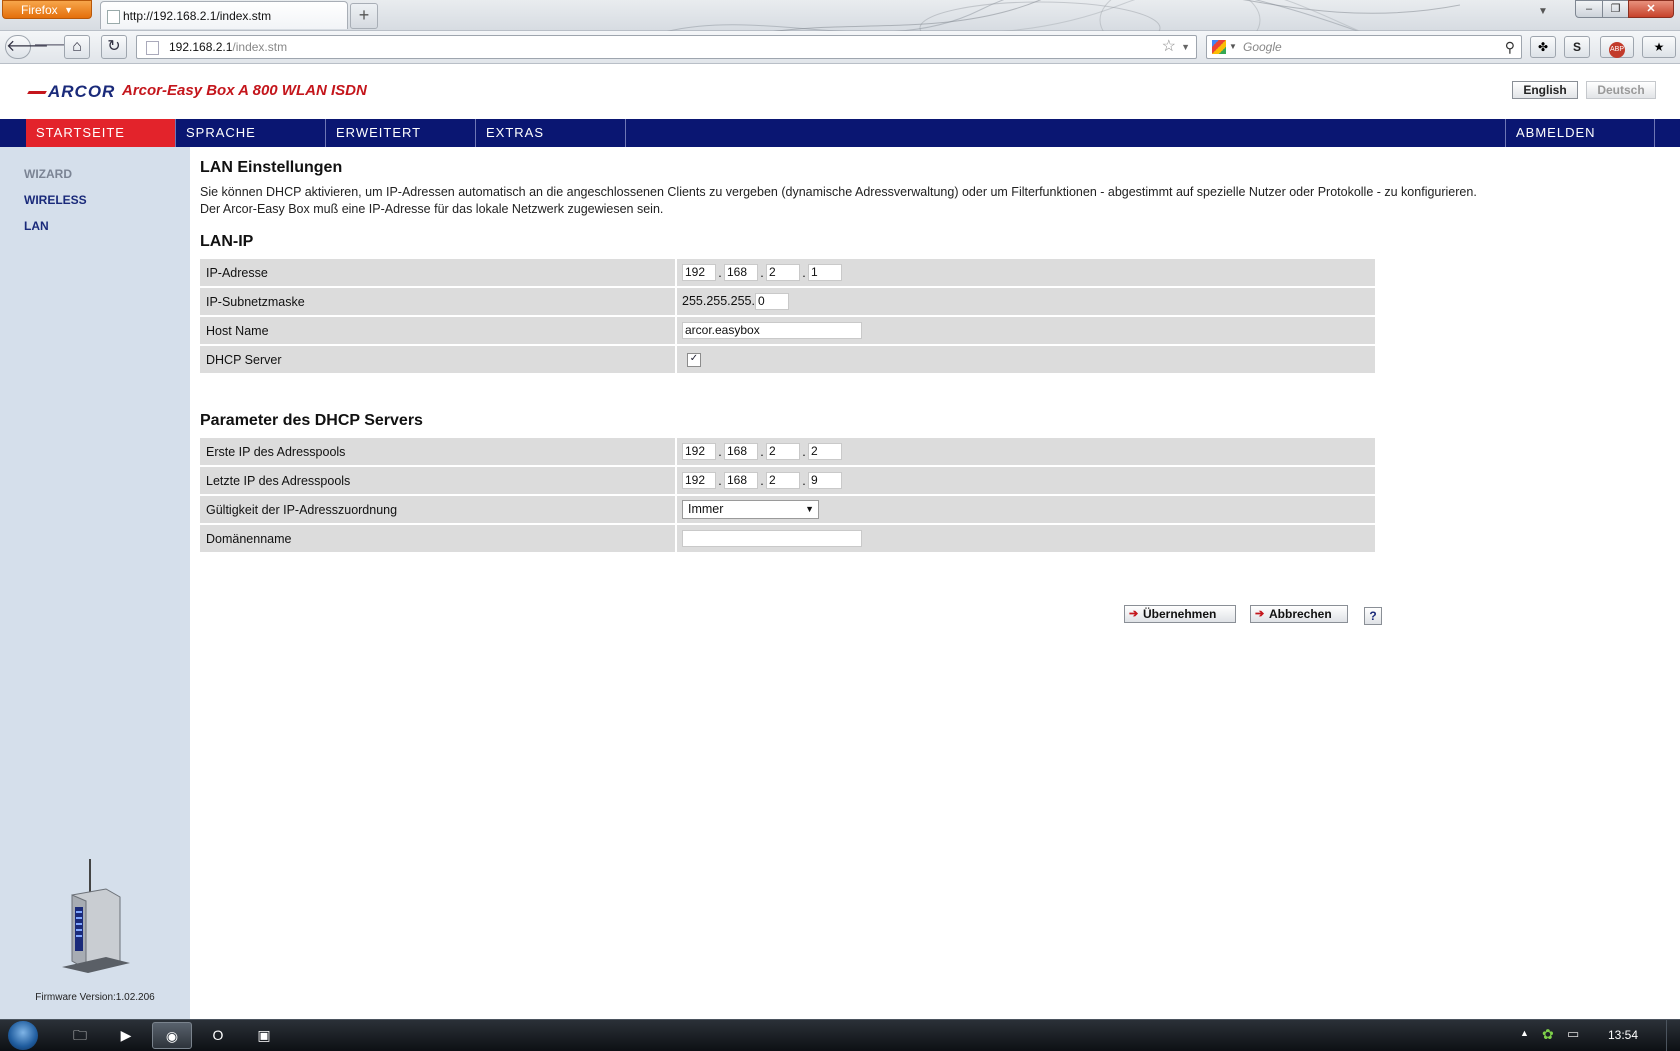 This screenshot has width=1680, height=1051. I want to click on section-title-lan-ip: LAN-IP, so click(227, 241).